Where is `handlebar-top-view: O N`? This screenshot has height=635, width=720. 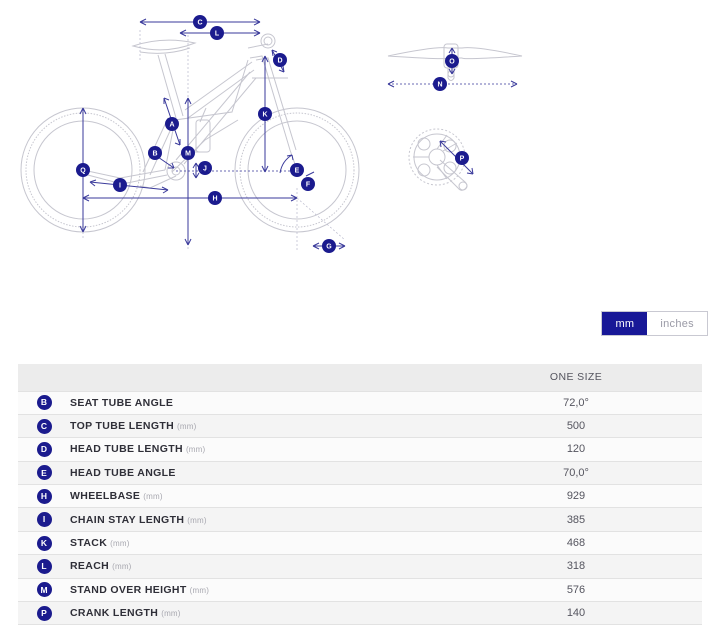
handlebar-top-view: O N is located at coordinates (455, 67).